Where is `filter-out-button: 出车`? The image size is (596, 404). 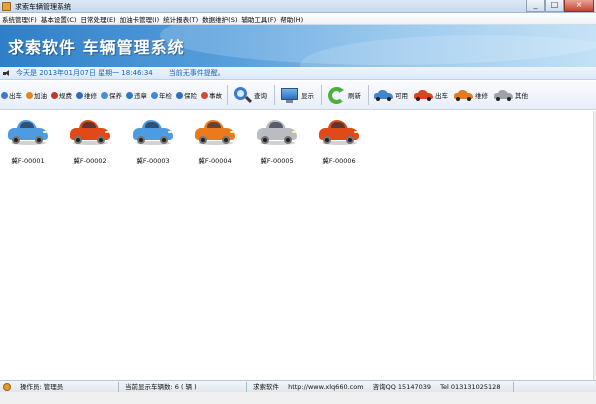
filter-out-button: 出车 is located at coordinates (431, 95).